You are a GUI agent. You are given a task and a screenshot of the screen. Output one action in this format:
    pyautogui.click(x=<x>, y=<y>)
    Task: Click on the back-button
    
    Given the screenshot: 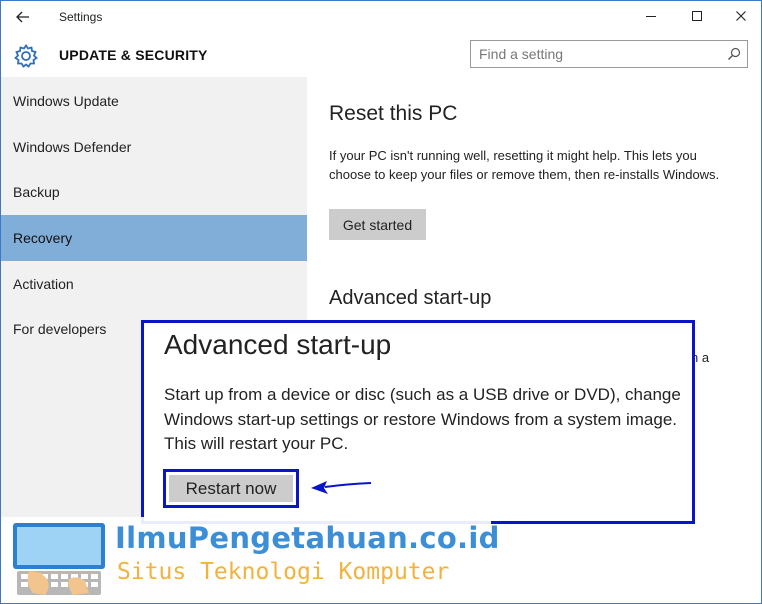 What is the action you would take?
    pyautogui.click(x=24, y=17)
    